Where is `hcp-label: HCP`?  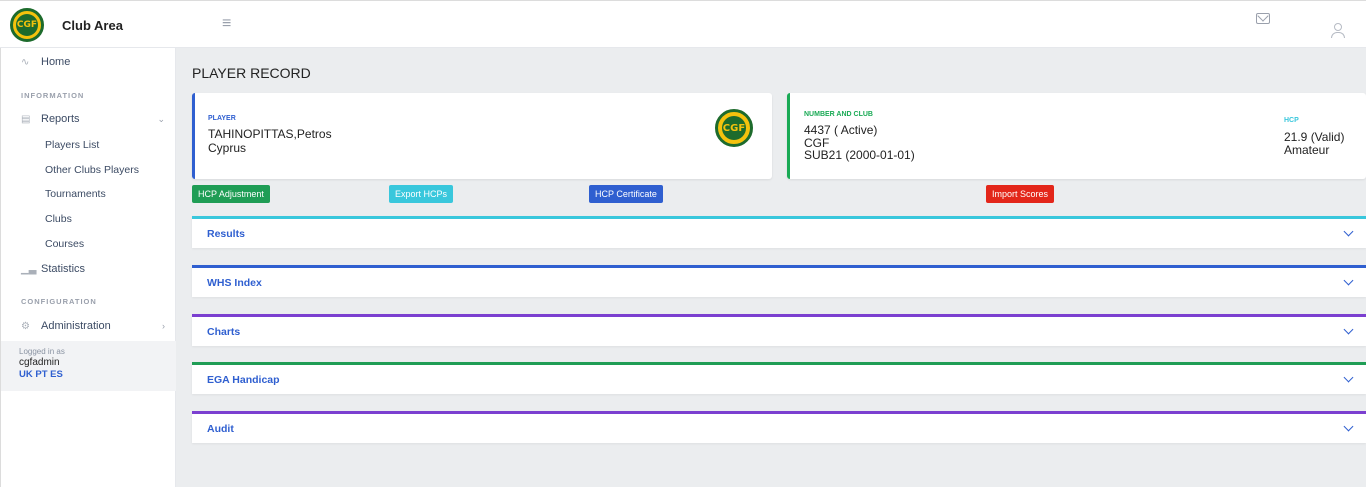 hcp-label: HCP is located at coordinates (1291, 120).